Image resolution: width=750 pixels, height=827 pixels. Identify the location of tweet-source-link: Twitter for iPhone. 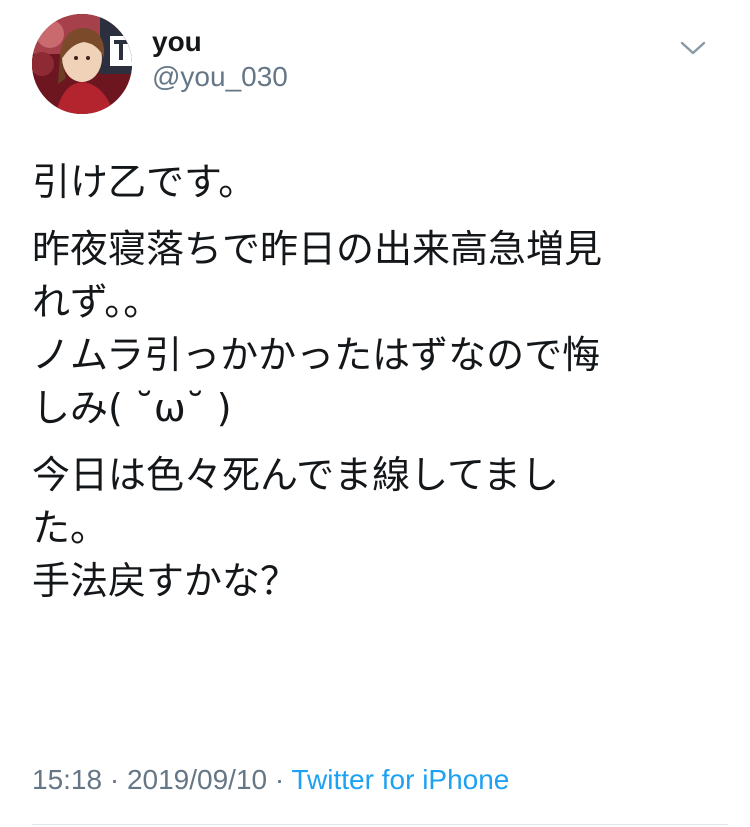
(401, 779).